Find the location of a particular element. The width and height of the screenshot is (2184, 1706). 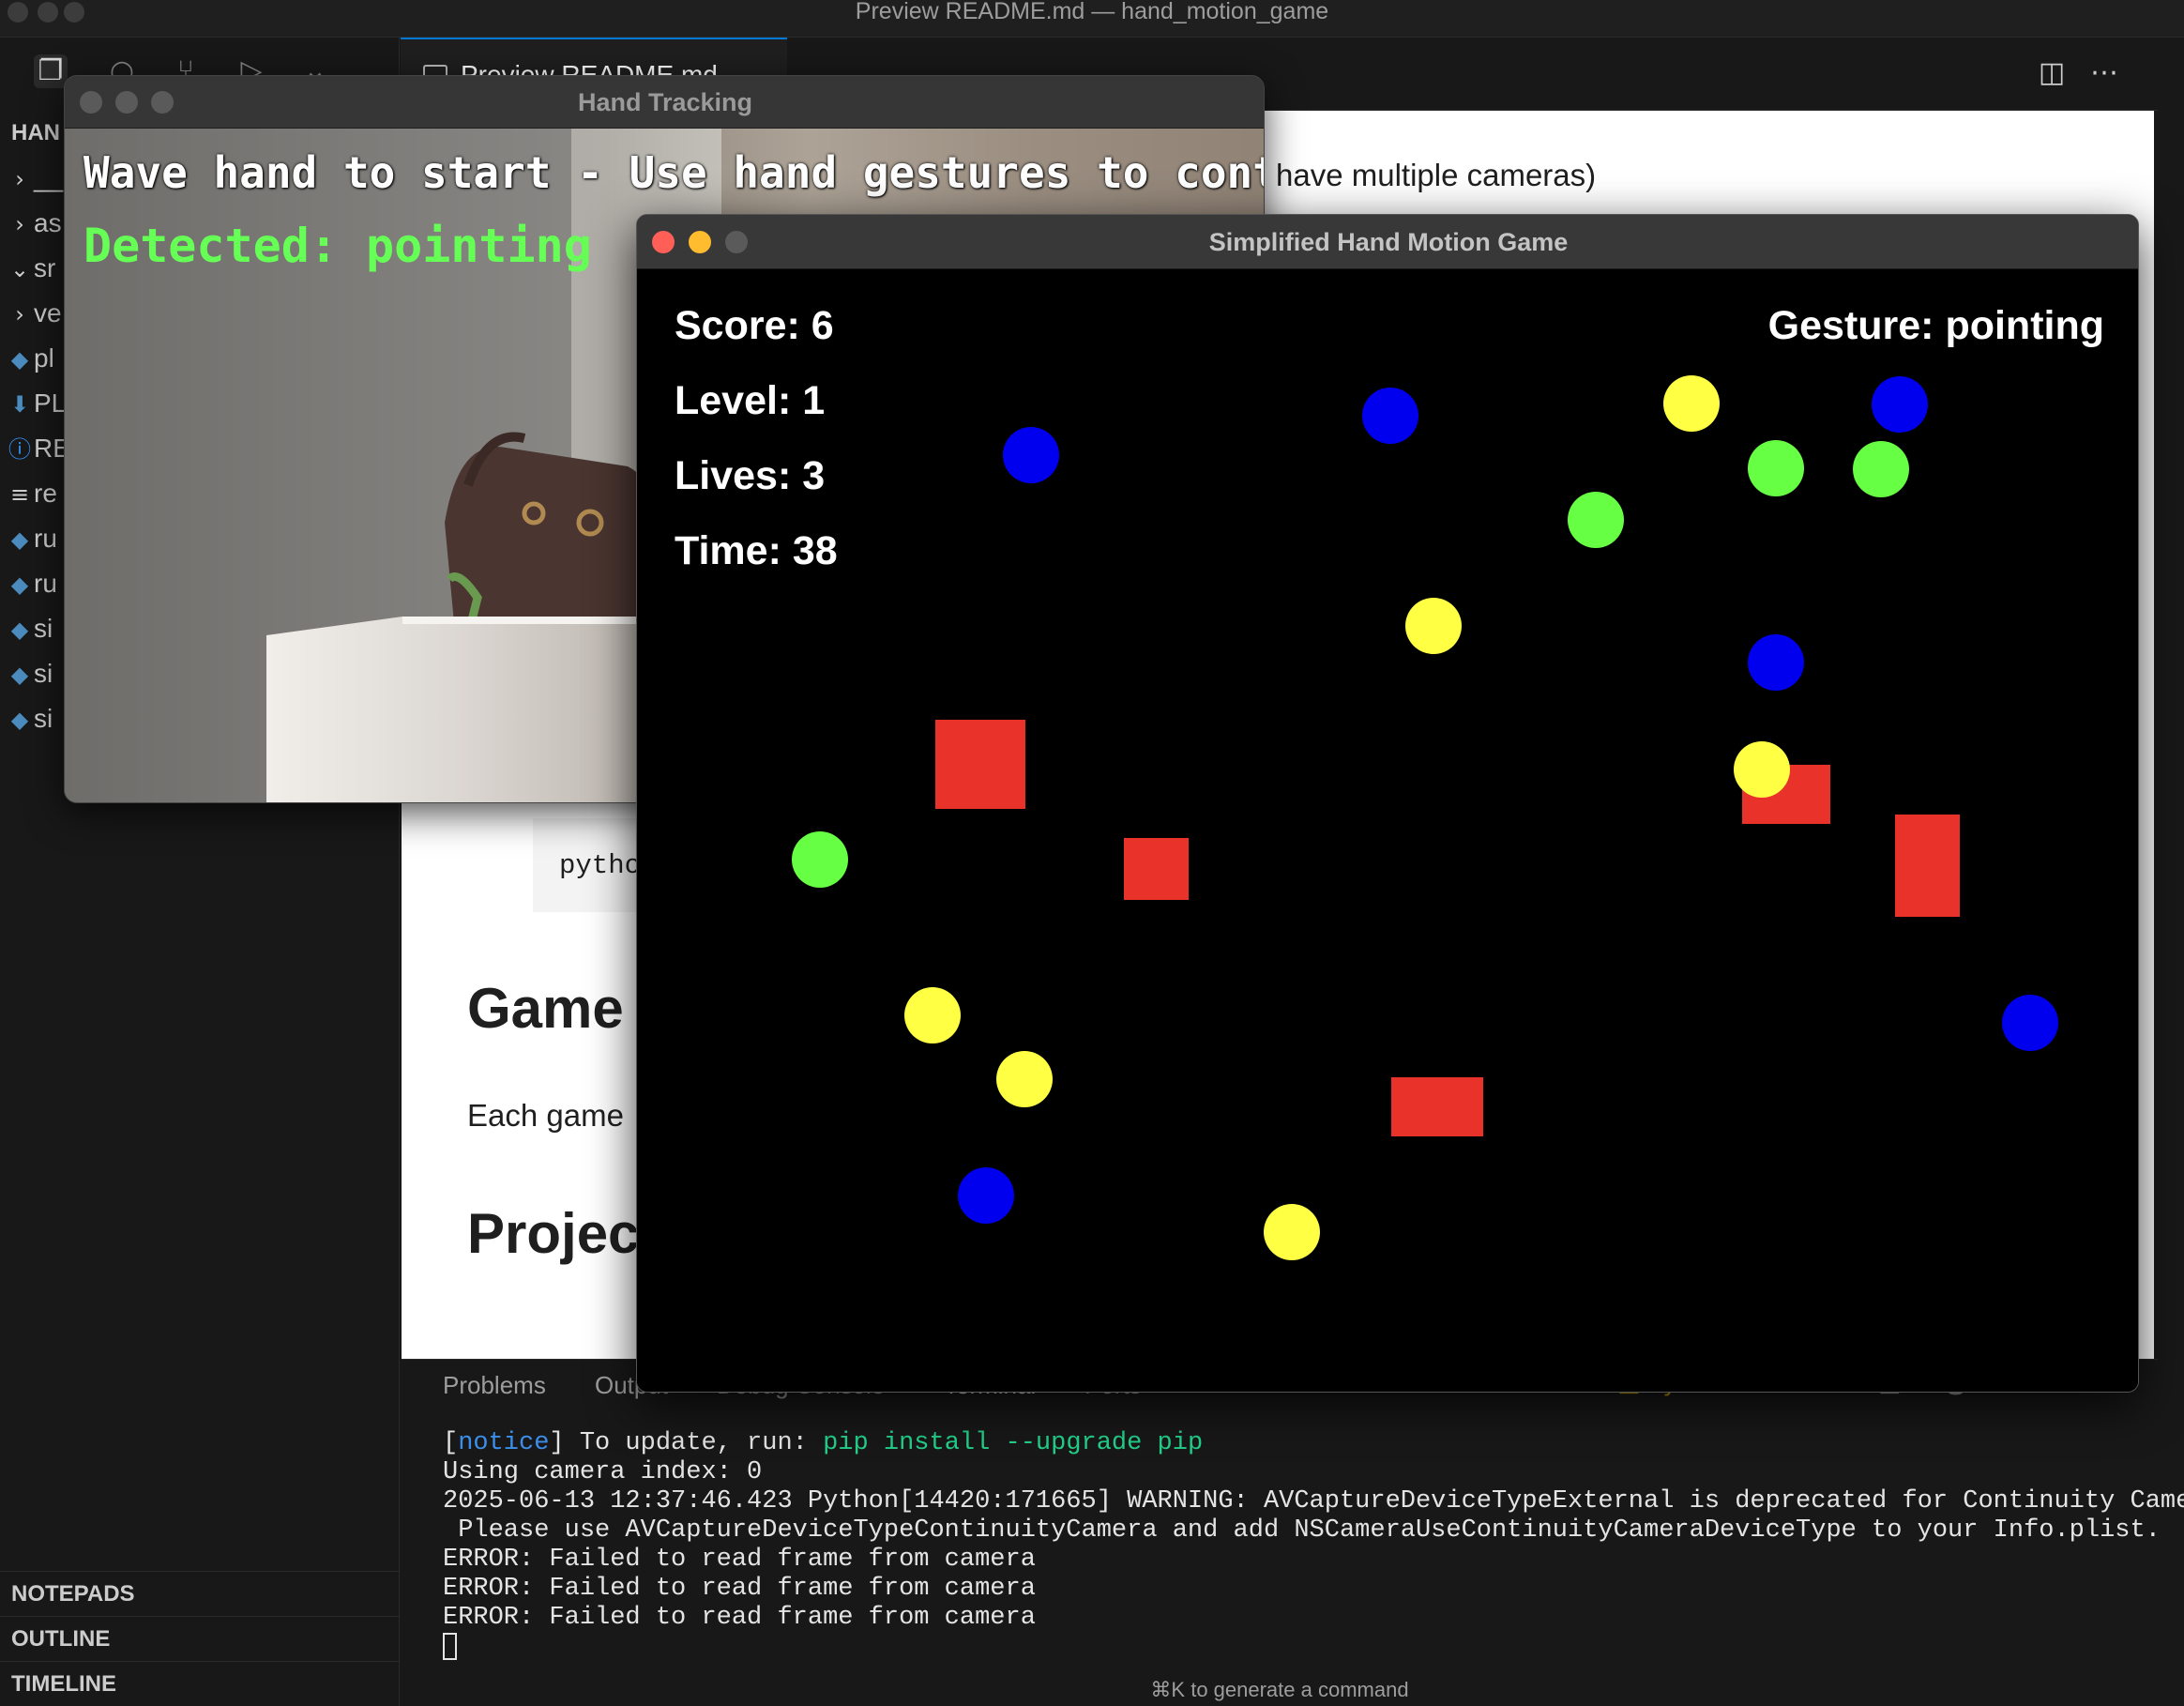

vscode-titlebar: Preview README.md — hand_motion_game is located at coordinates (1092, 19).